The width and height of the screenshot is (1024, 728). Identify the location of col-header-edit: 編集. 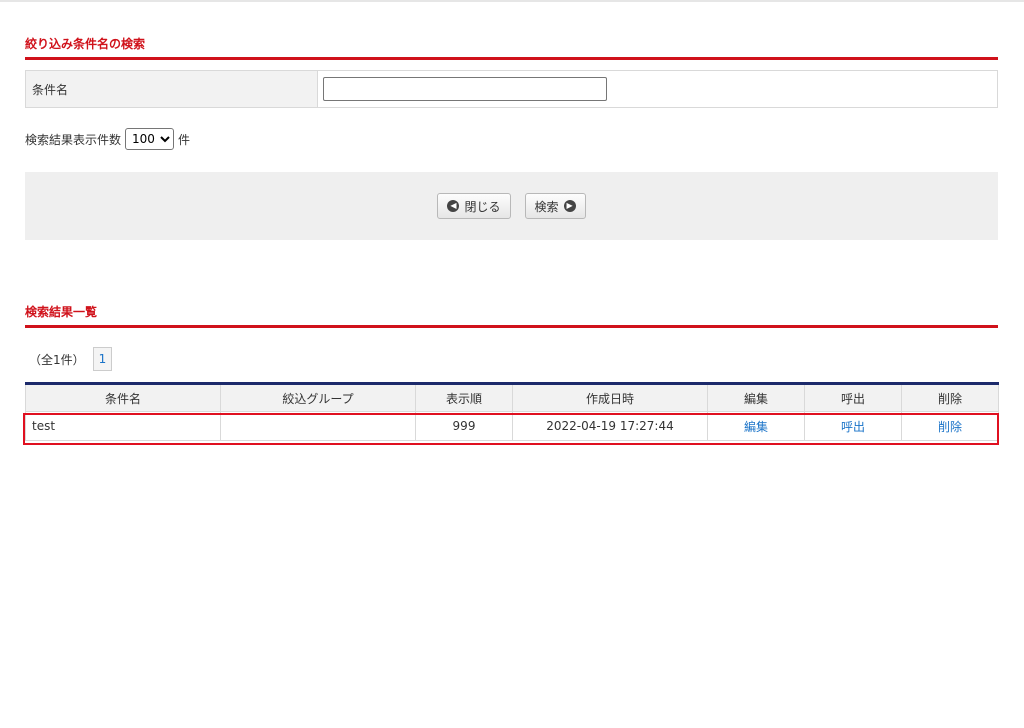
(756, 397).